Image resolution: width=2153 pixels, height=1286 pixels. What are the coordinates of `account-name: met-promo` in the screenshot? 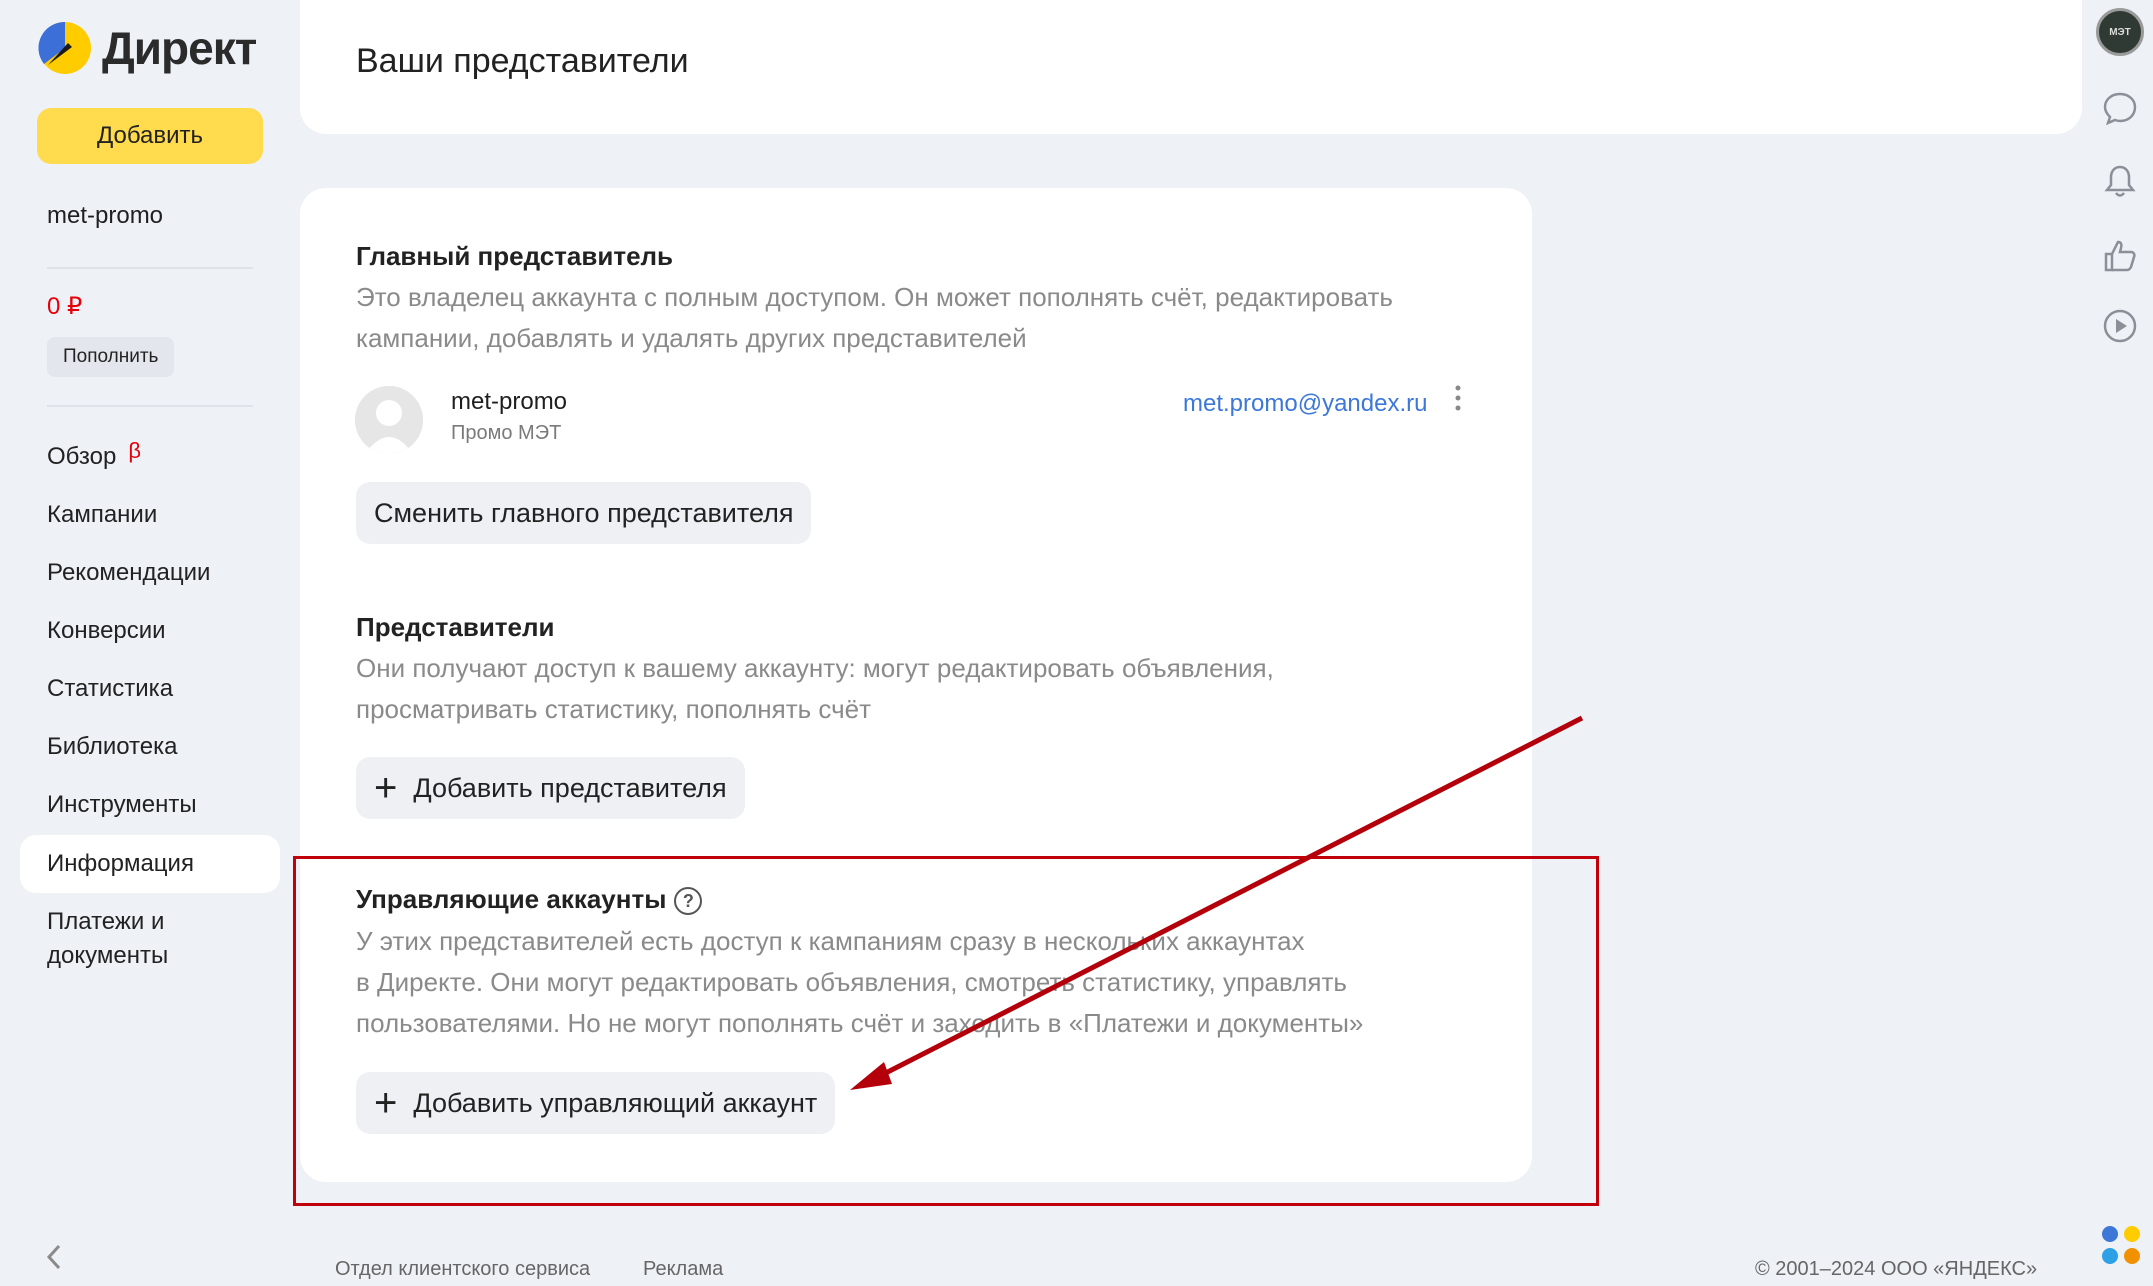 It's located at (105, 215).